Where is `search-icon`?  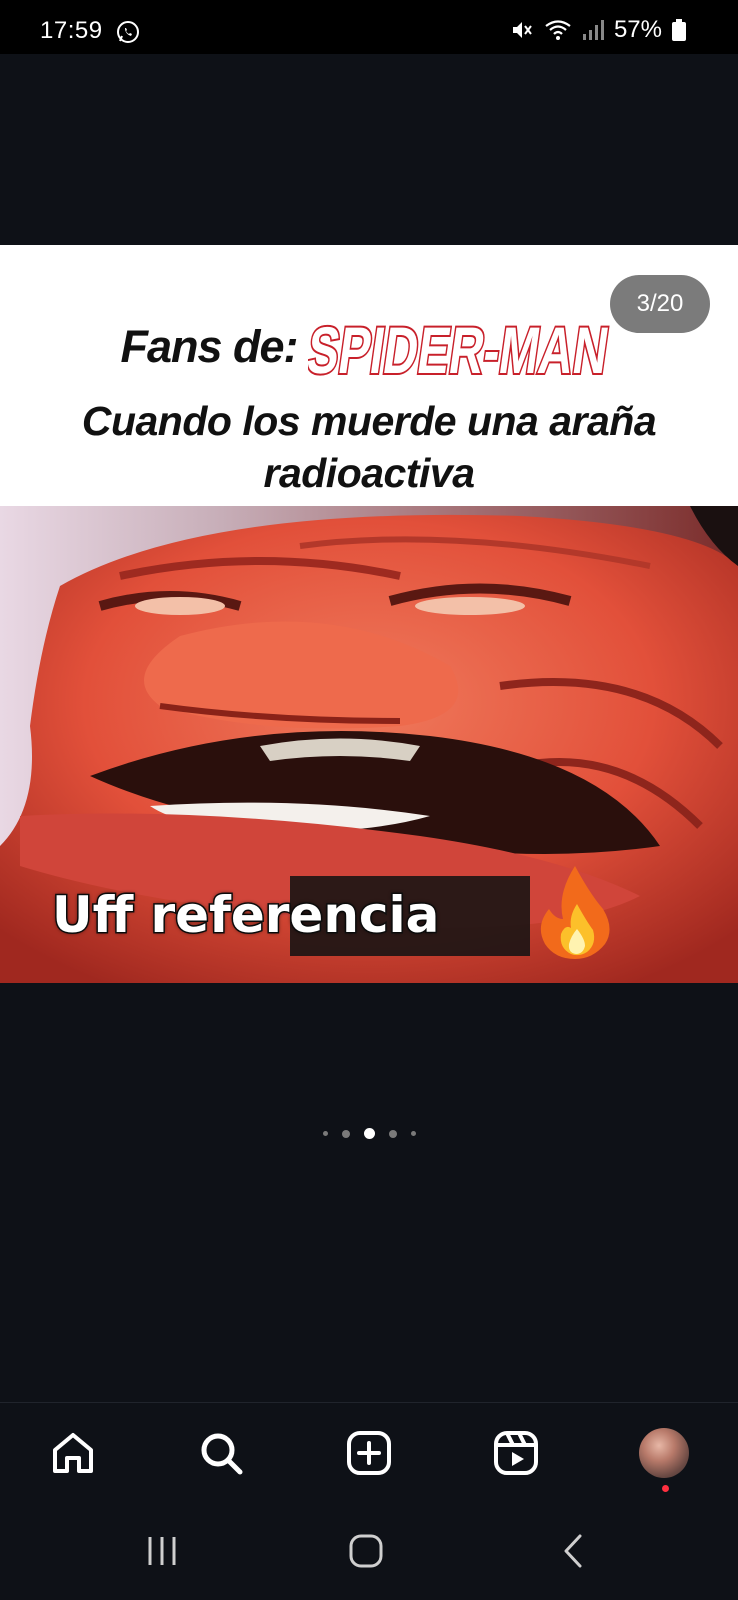
search-icon is located at coordinates (222, 1454).